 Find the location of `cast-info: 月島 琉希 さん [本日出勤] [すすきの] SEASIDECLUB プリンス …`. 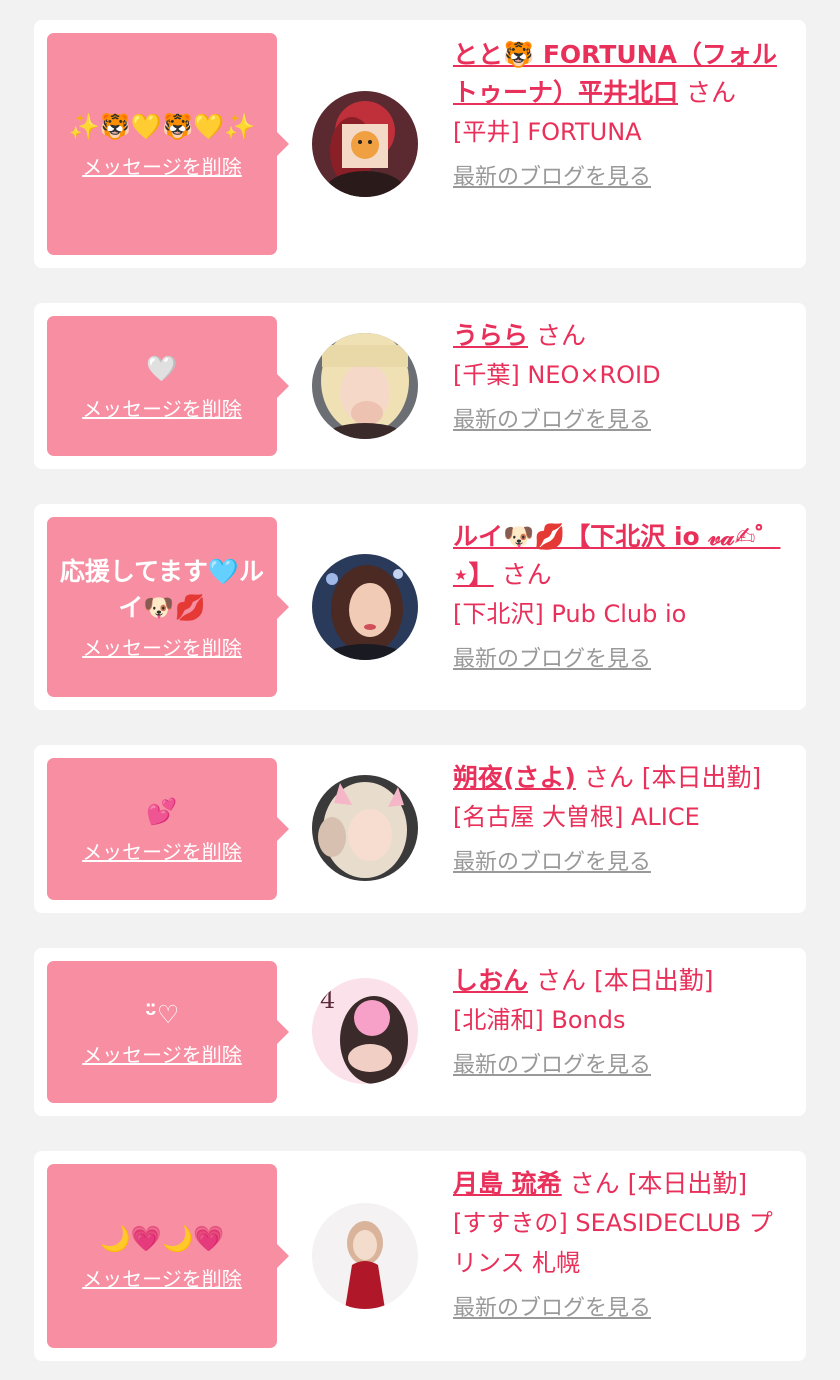

cast-info: 月島 琉希 さん [本日出勤] [すすきの] SEASIDECLUB プリンス … is located at coordinates (621, 1245).